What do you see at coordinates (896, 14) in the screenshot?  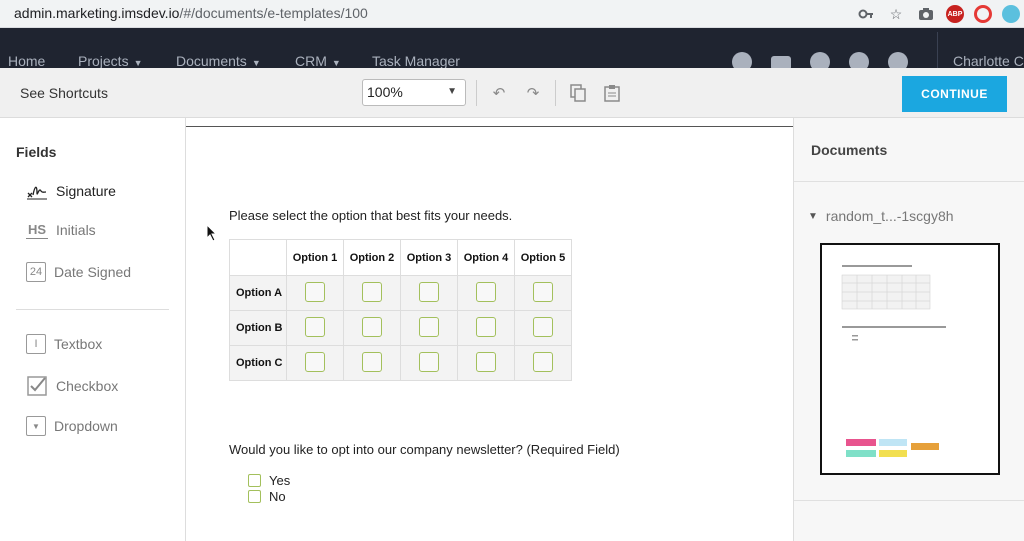 I see `star-icon: ☆` at bounding box center [896, 14].